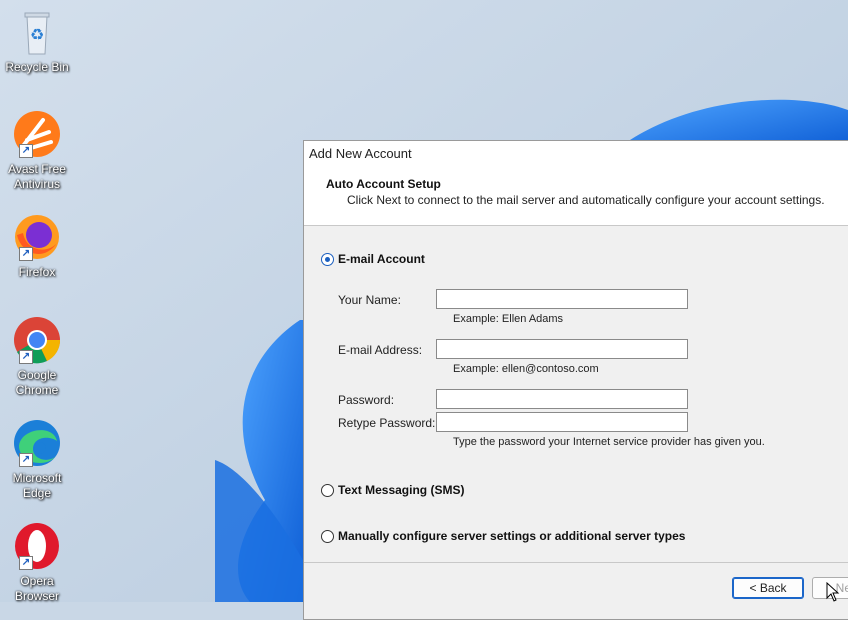 The image size is (848, 620). Describe the element at coordinates (37, 67) in the screenshot. I see `desktop-icon-label: Recycle Bin` at that location.